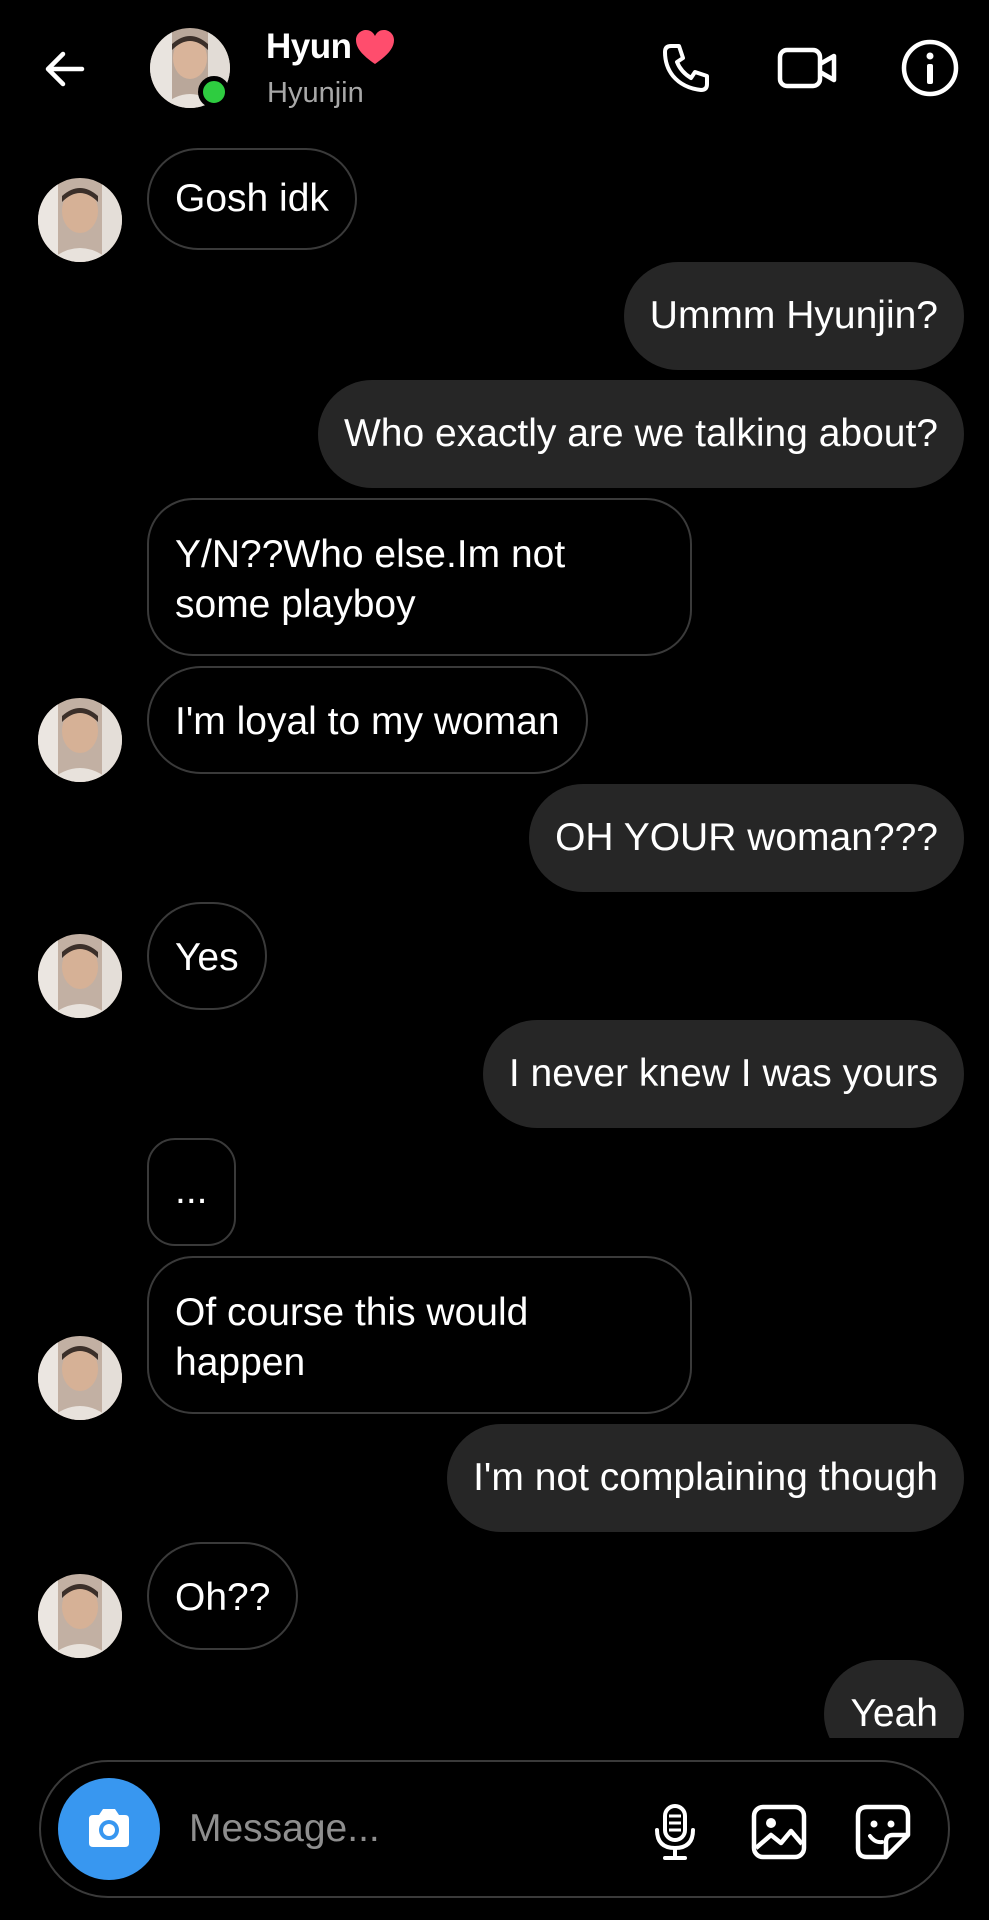 This screenshot has width=989, height=1920. Describe the element at coordinates (641, 434) in the screenshot. I see `outgoing-message: Who exactly are we talking about?` at that location.